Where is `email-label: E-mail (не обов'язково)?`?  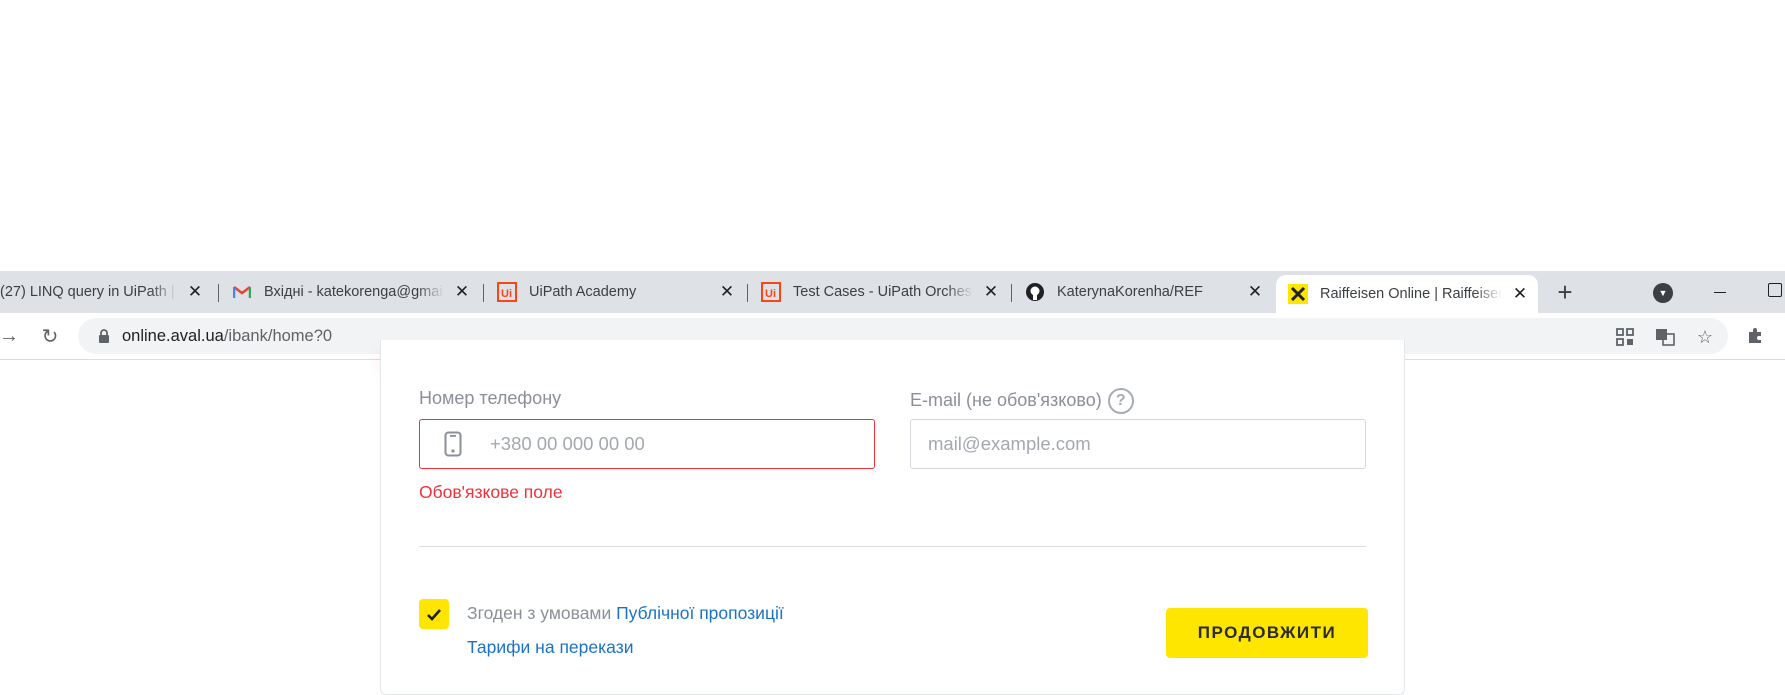 email-label: E-mail (не обов'язково)? is located at coordinates (1022, 401).